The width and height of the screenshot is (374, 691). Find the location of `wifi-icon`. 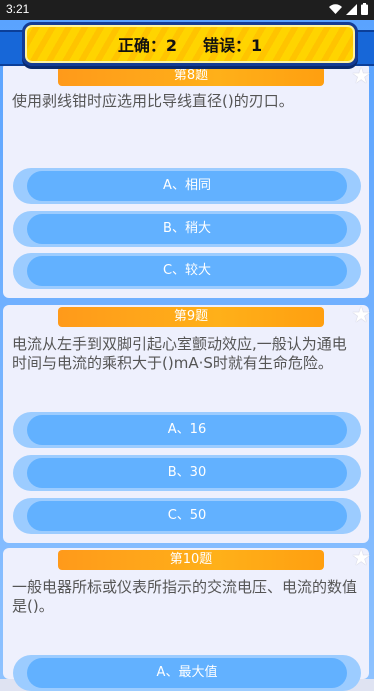

wifi-icon is located at coordinates (335, 8).